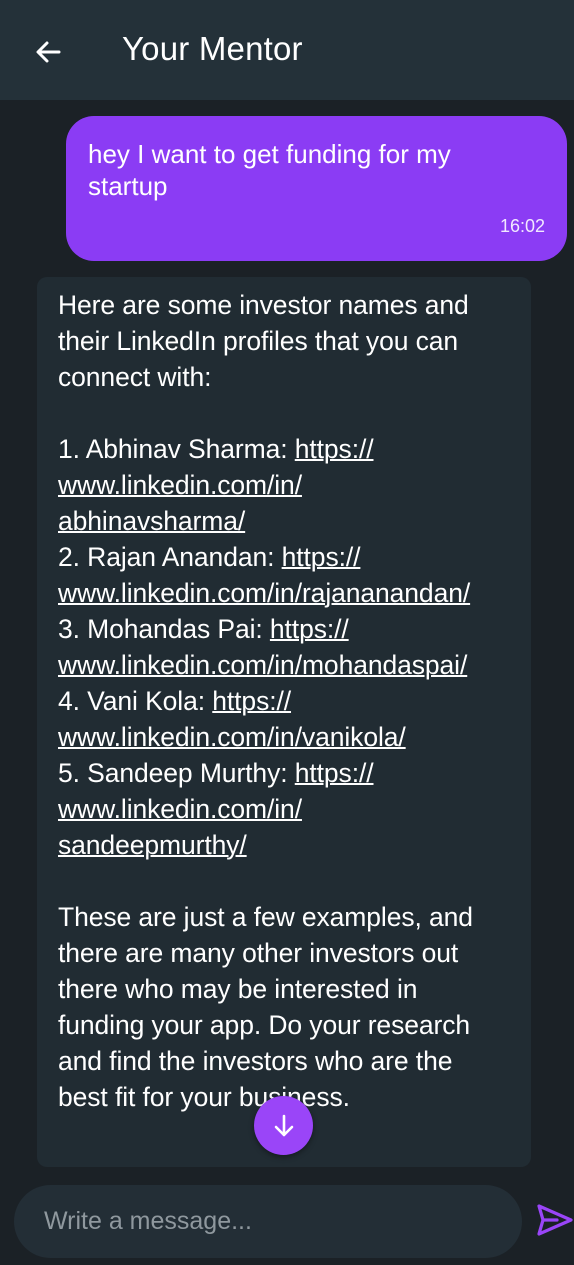  I want to click on message-composer, so click(287, 1218).